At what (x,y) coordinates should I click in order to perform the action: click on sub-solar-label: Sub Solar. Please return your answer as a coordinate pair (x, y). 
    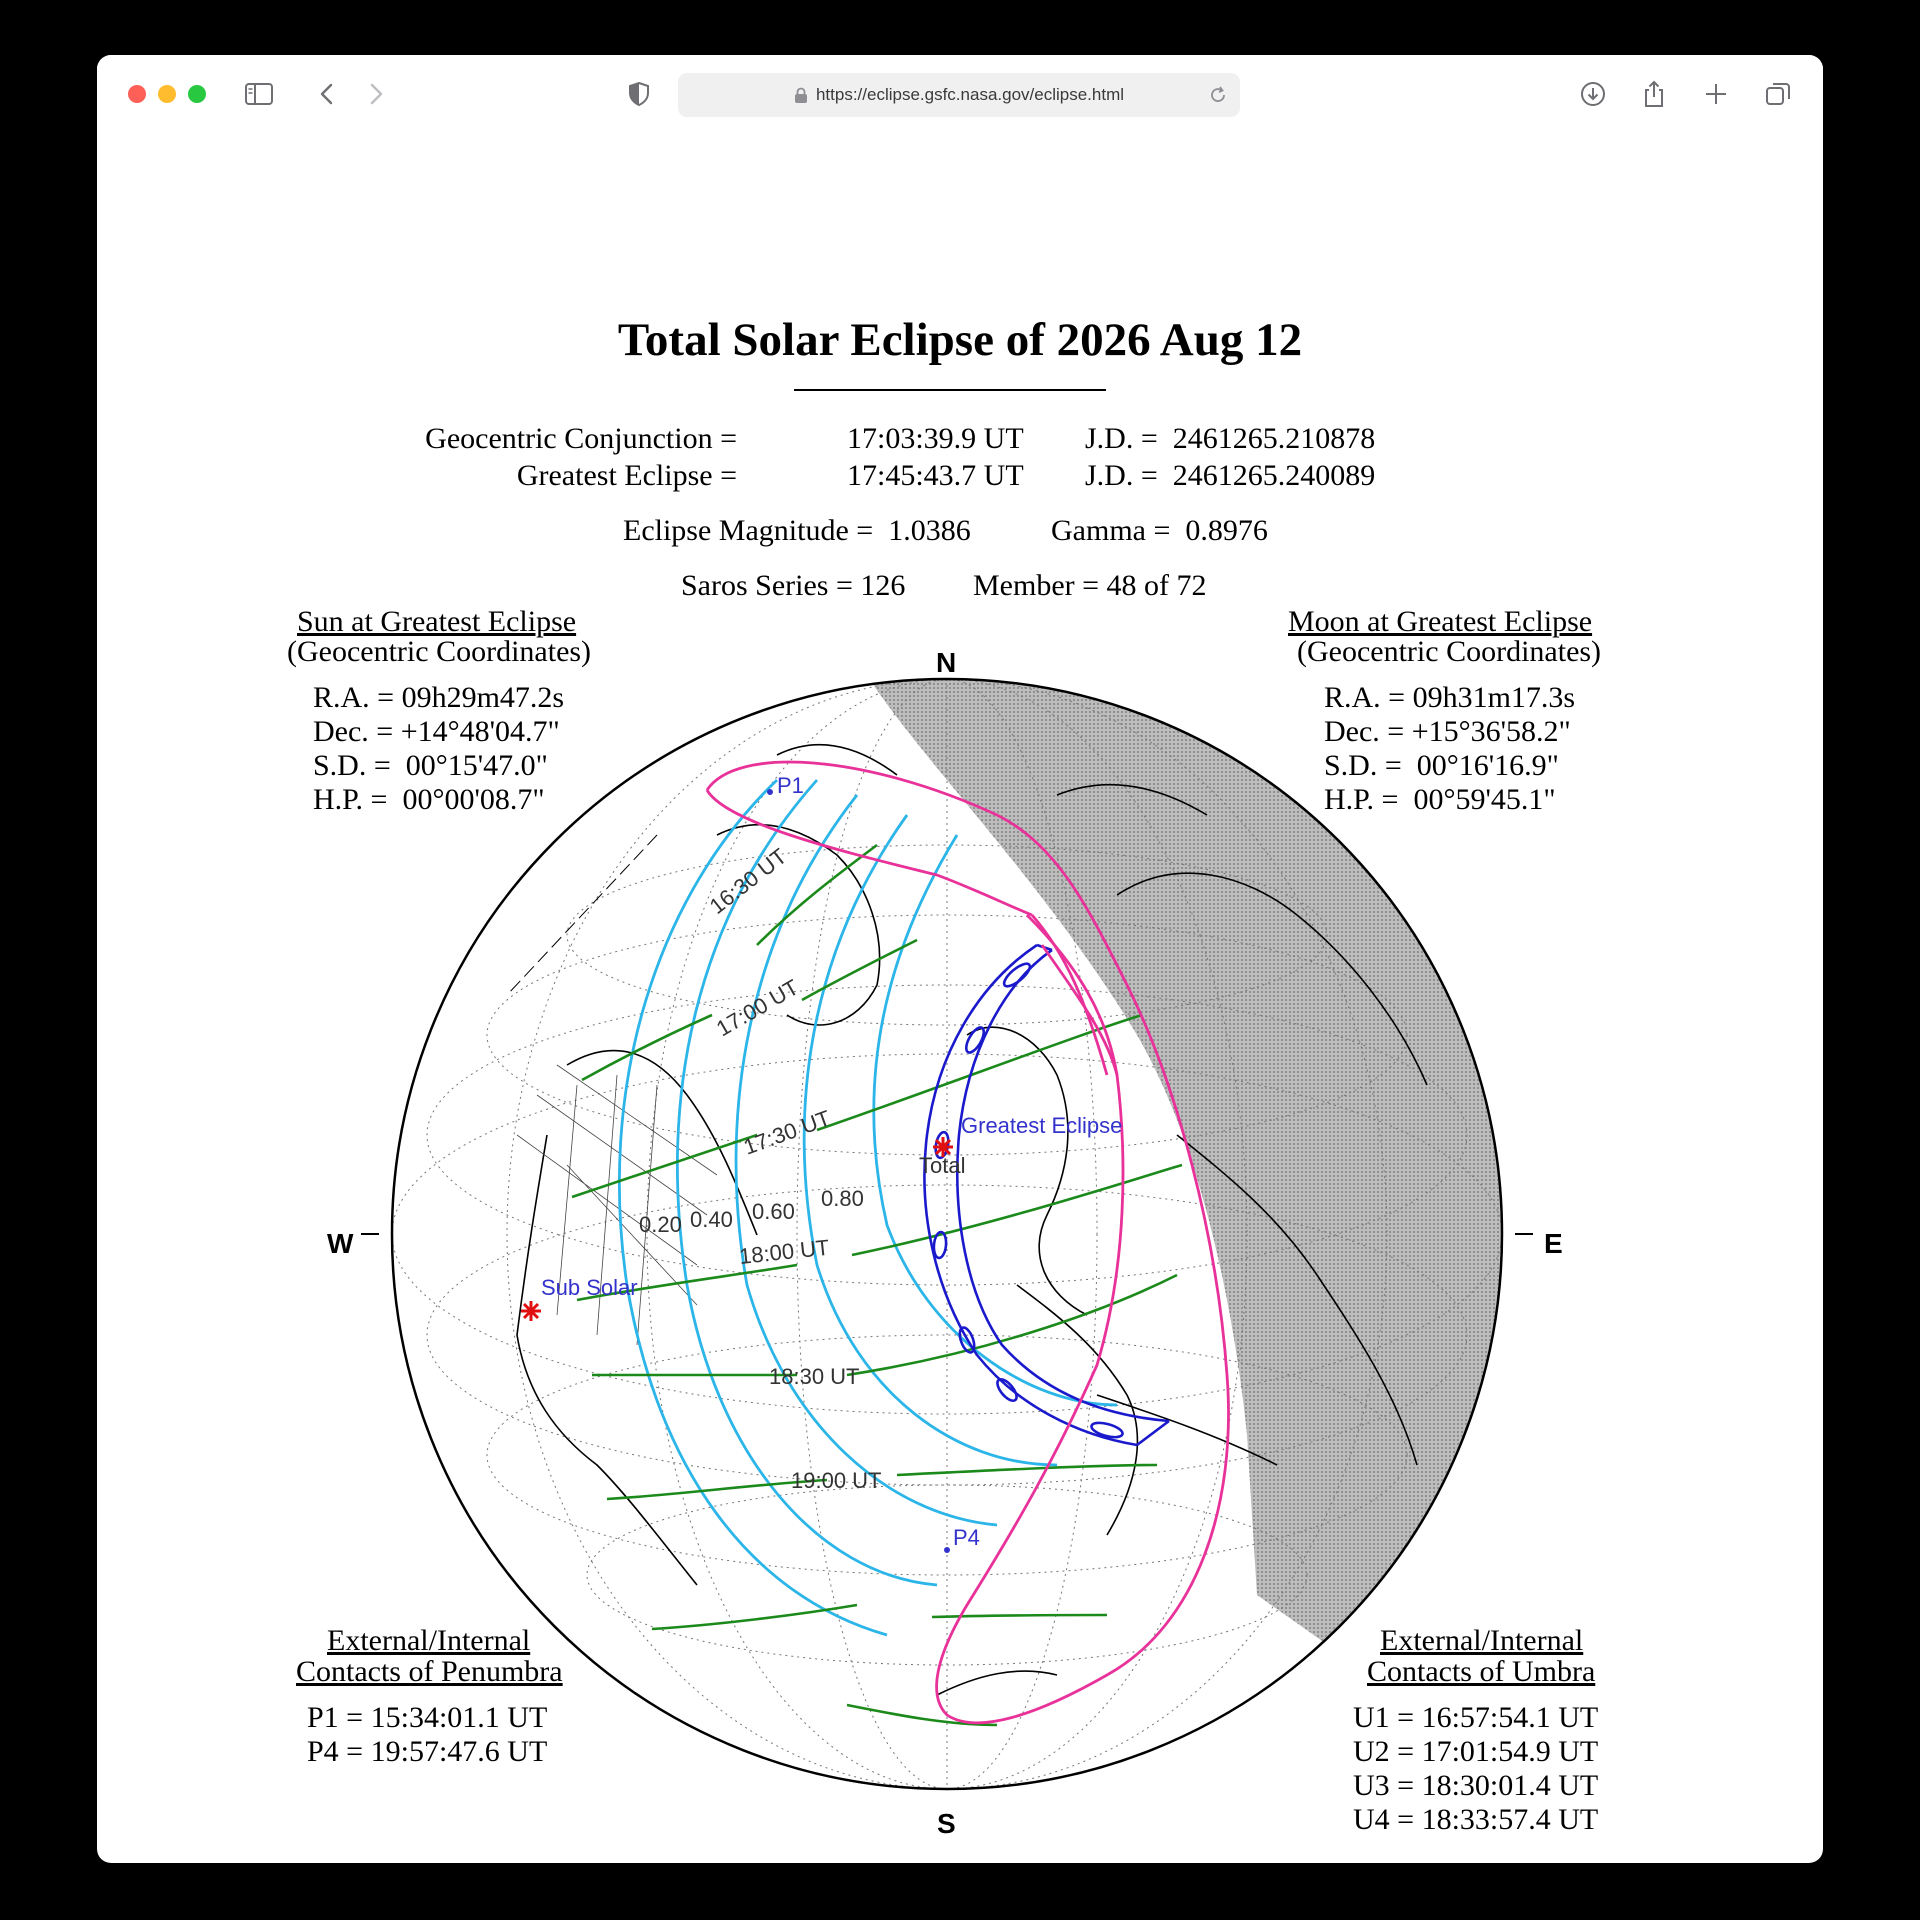
    Looking at the image, I should click on (589, 1287).